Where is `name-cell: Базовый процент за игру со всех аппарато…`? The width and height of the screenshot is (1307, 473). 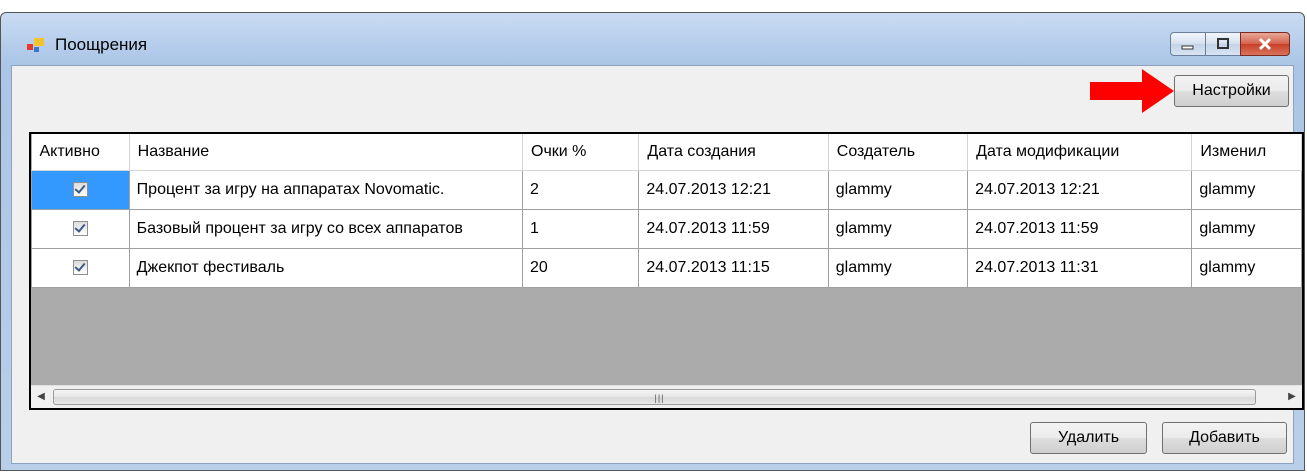
name-cell: Базовый процент за игру со всех аппарато… is located at coordinates (326, 229).